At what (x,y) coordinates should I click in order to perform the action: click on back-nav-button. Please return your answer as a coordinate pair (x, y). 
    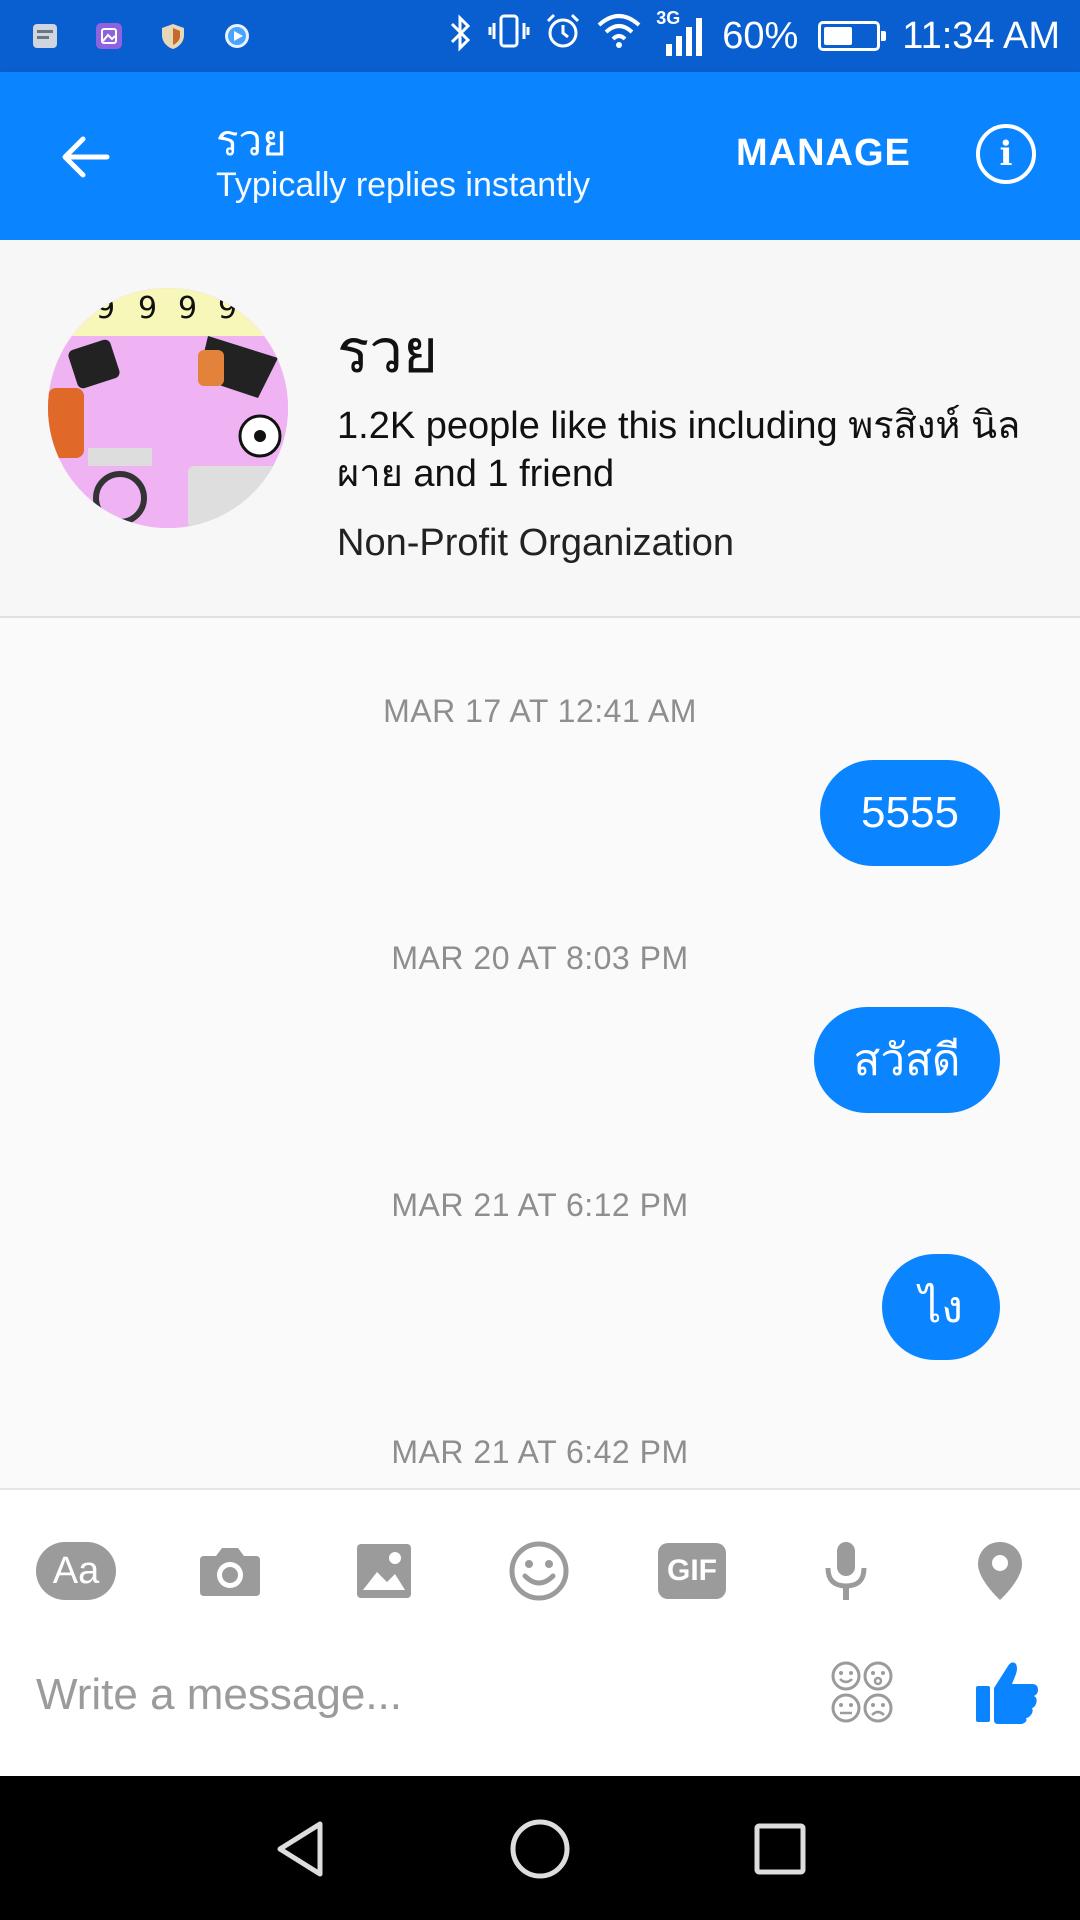
    Looking at the image, I should click on (301, 1849).